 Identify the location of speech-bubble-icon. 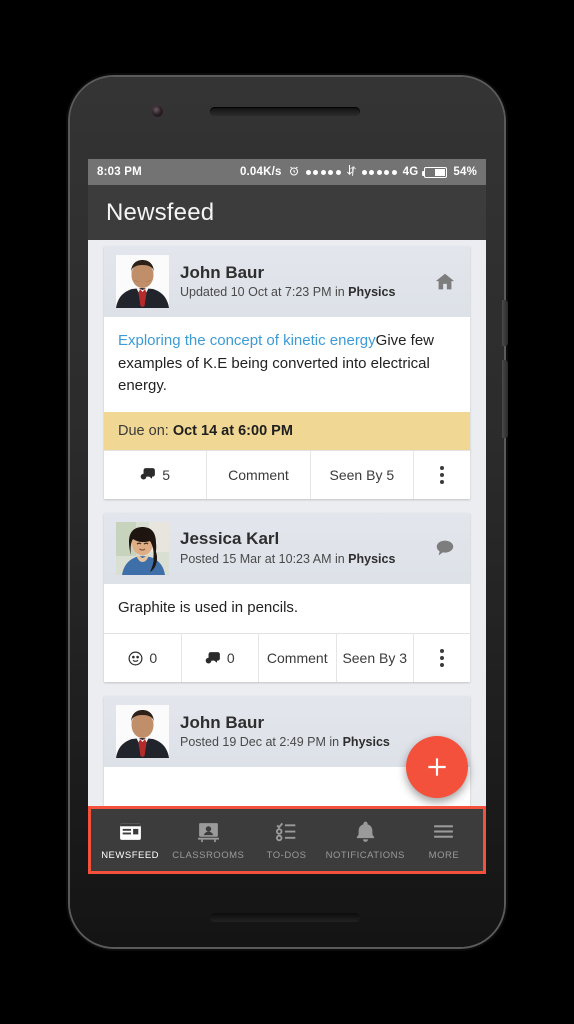
(445, 548).